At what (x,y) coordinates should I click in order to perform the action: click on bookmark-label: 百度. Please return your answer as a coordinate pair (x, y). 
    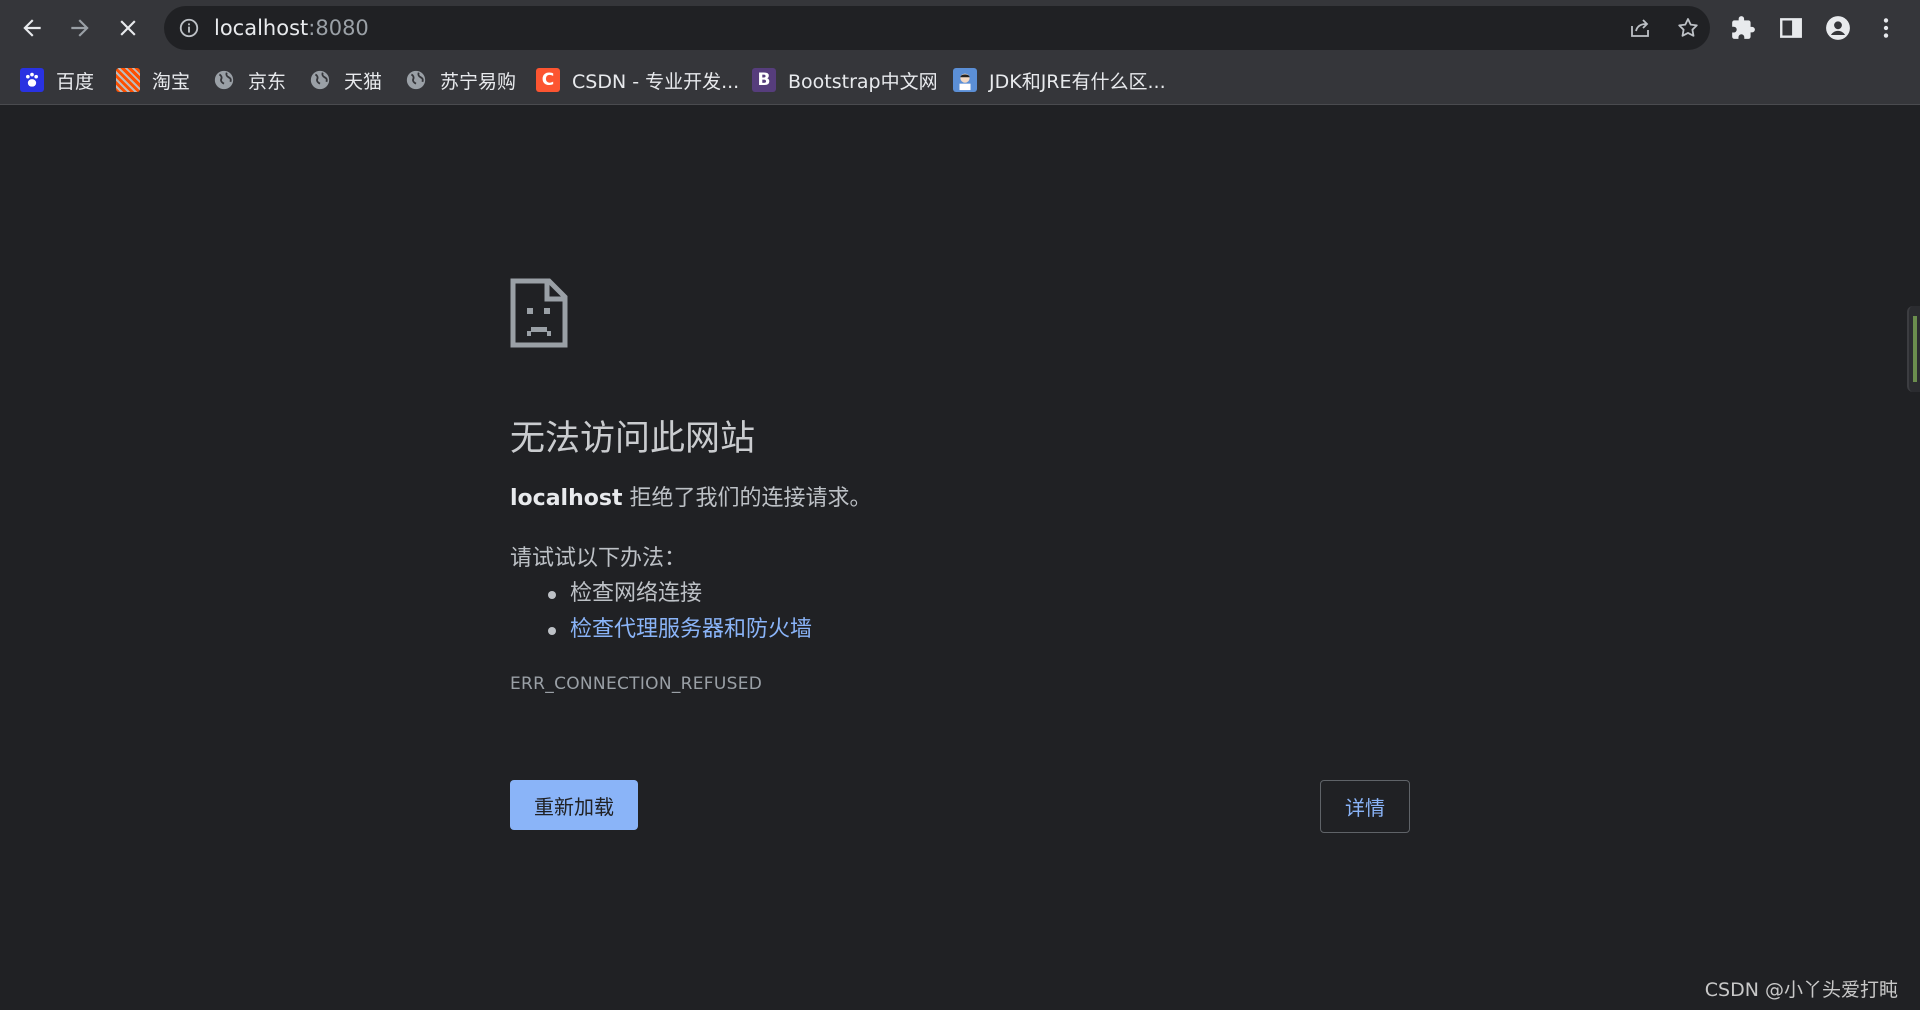
    Looking at the image, I should click on (75, 81).